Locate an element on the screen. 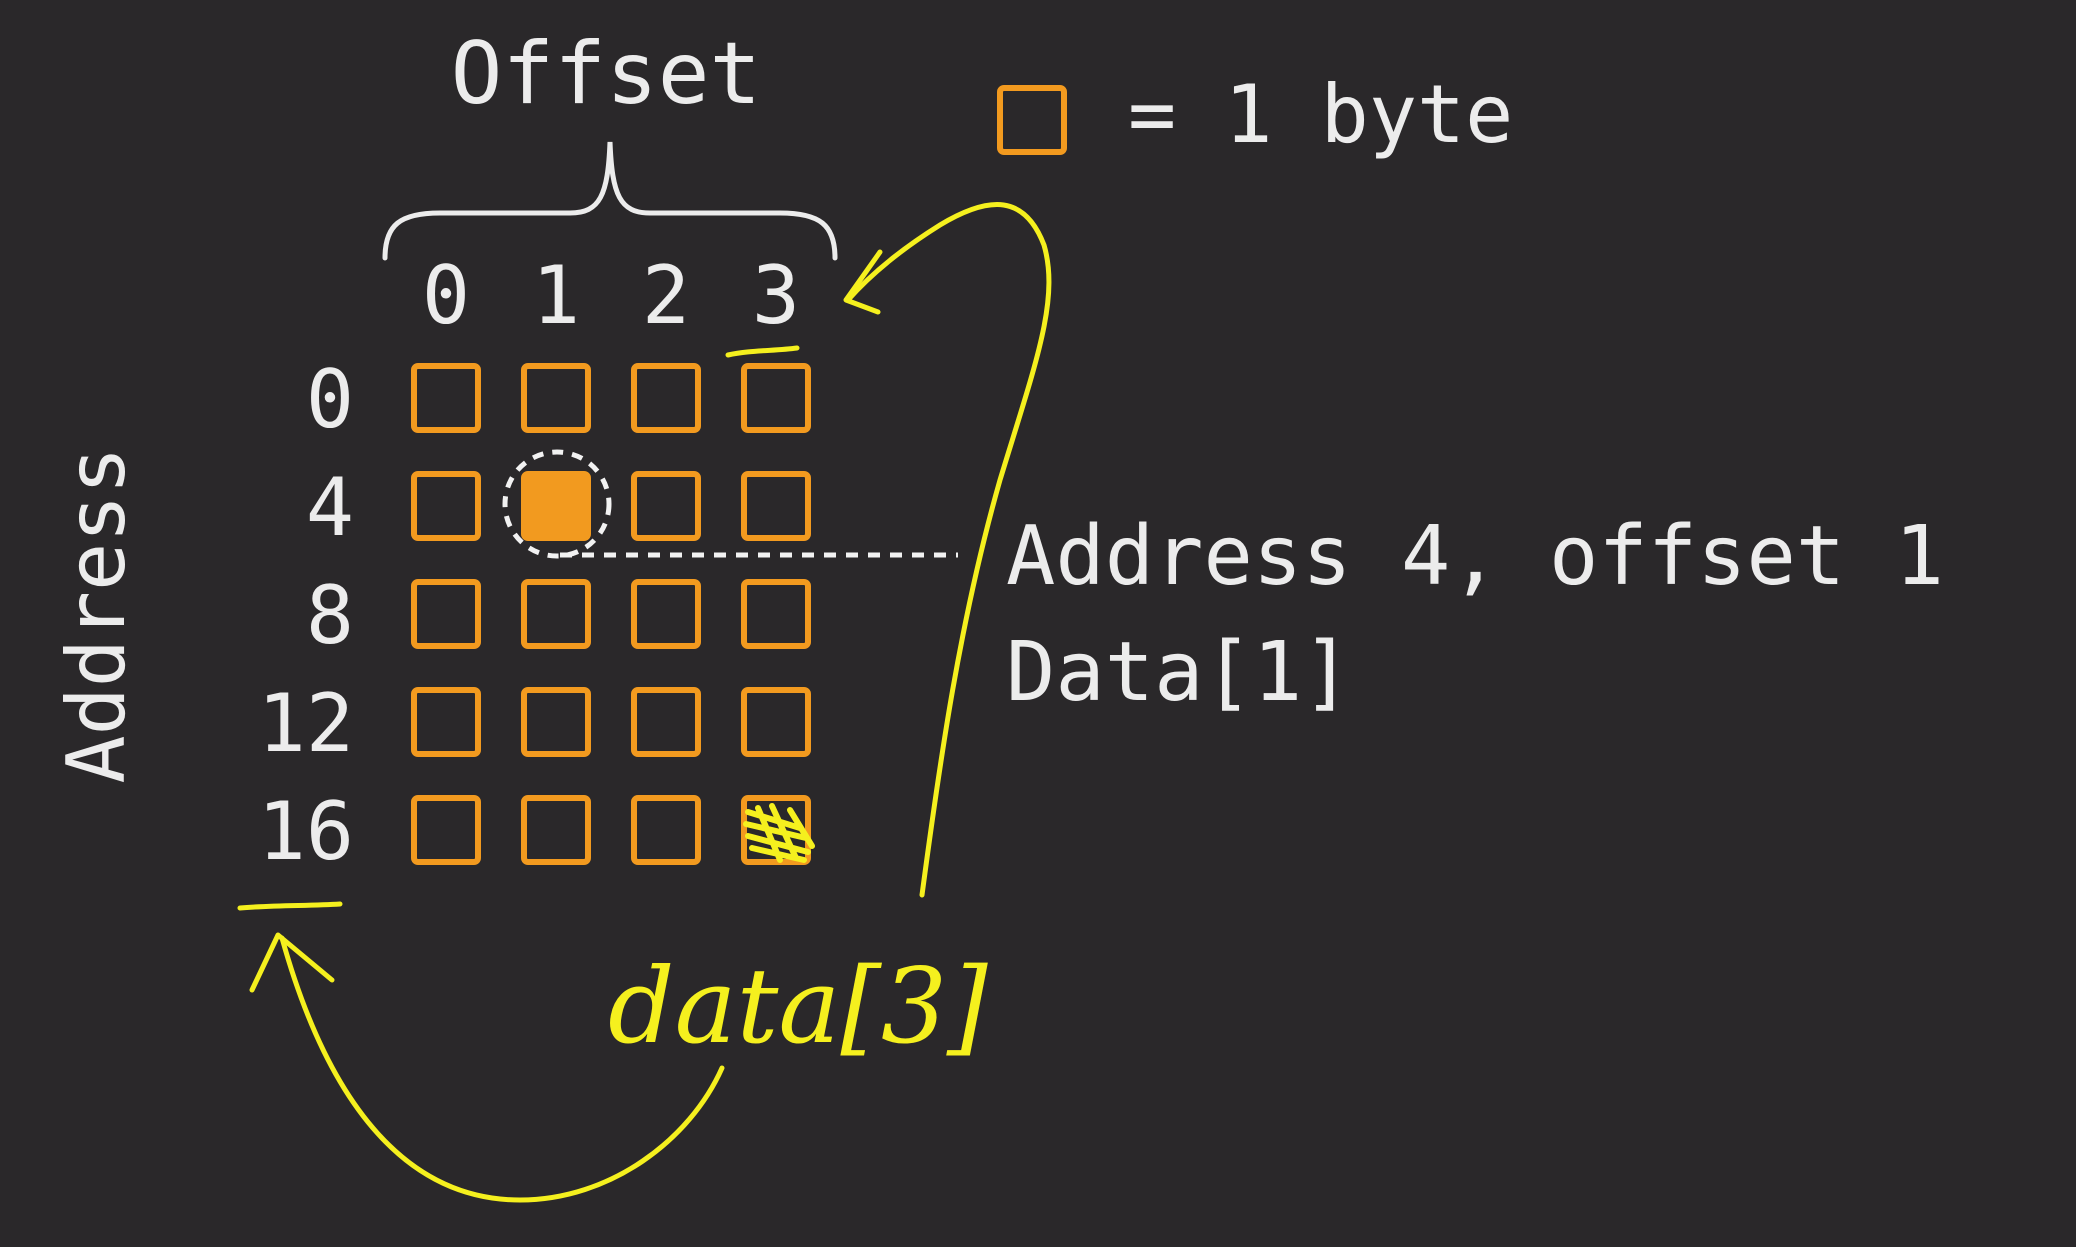 This screenshot has width=2076, height=1247. address-label-4: 4 is located at coordinates (330, 507).